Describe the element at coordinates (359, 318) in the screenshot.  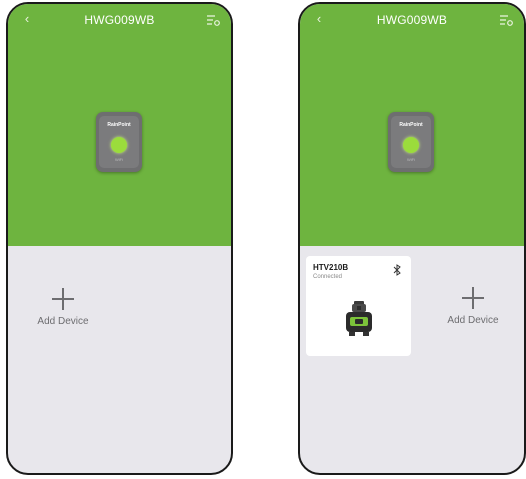
I see `water-timer-device-image` at that location.